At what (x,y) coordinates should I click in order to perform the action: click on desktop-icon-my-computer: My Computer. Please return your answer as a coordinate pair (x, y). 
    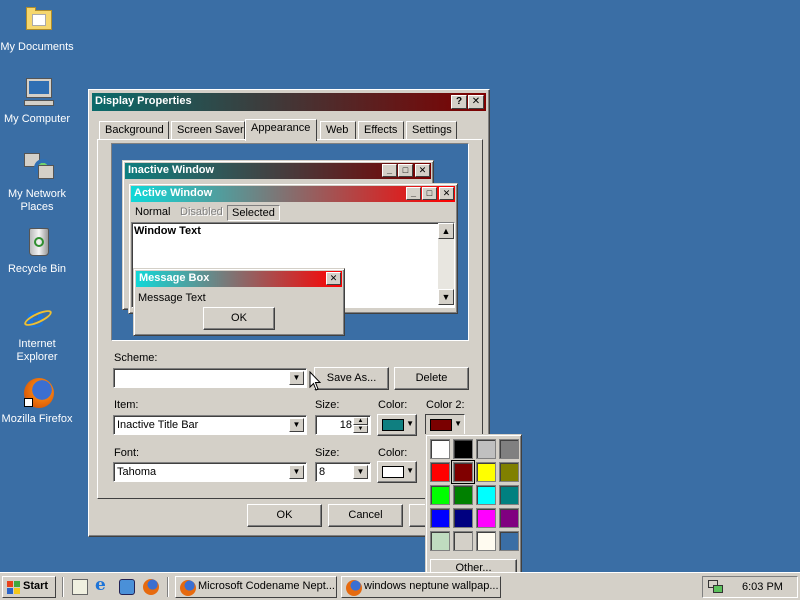
    Looking at the image, I should click on (37, 101).